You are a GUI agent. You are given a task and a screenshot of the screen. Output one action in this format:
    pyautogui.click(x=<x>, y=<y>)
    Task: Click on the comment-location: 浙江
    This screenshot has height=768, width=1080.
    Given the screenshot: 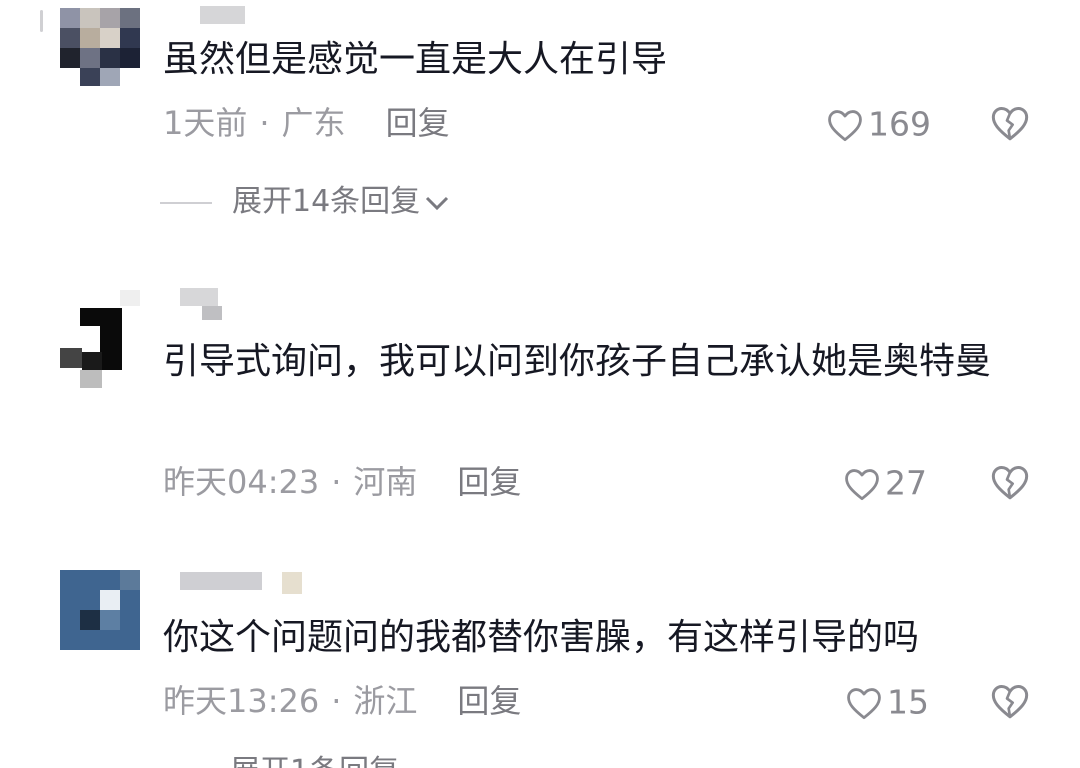 What is the action you would take?
    pyautogui.click(x=385, y=701)
    